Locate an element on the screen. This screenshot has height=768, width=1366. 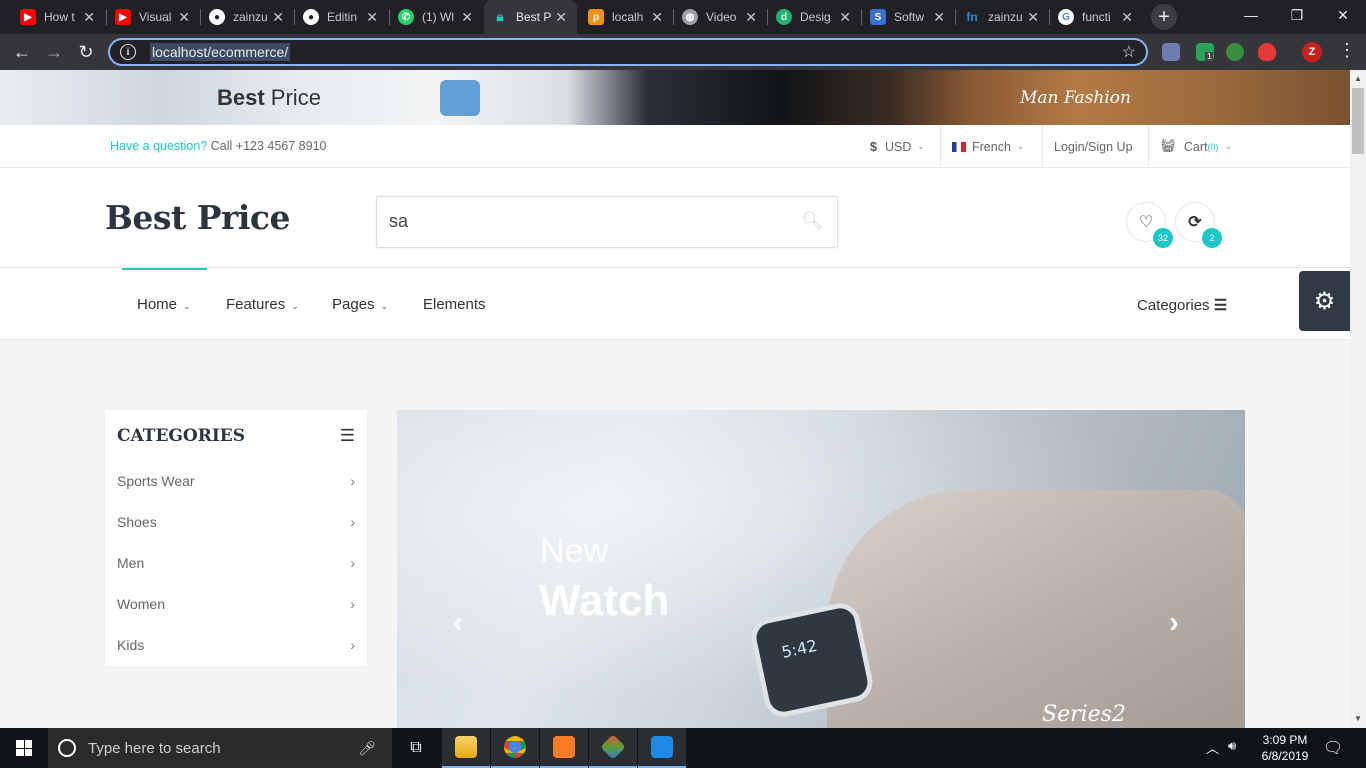
address-bar: i localhost/ecommerce/ ☆ is located at coordinates (628, 52).